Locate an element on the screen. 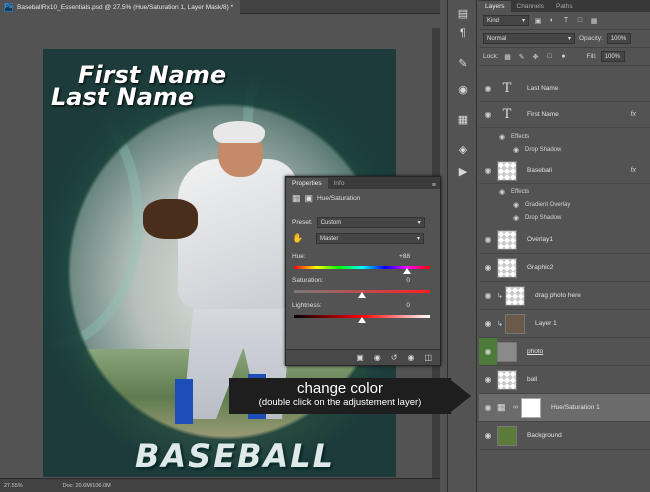 The height and width of the screenshot is (492, 650). layer-row-selected: ◉ ▦ ∞ Hue/Saturation 1 is located at coordinates (564, 408).